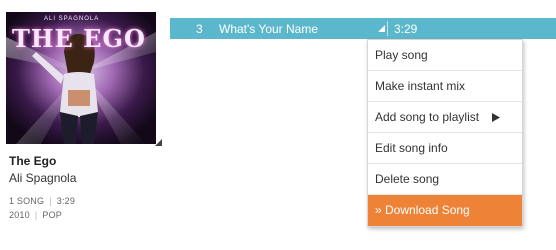 The image size is (556, 250). Describe the element at coordinates (81, 78) in the screenshot. I see `album-art: THE EGO ALI SPAGNOLA` at that location.